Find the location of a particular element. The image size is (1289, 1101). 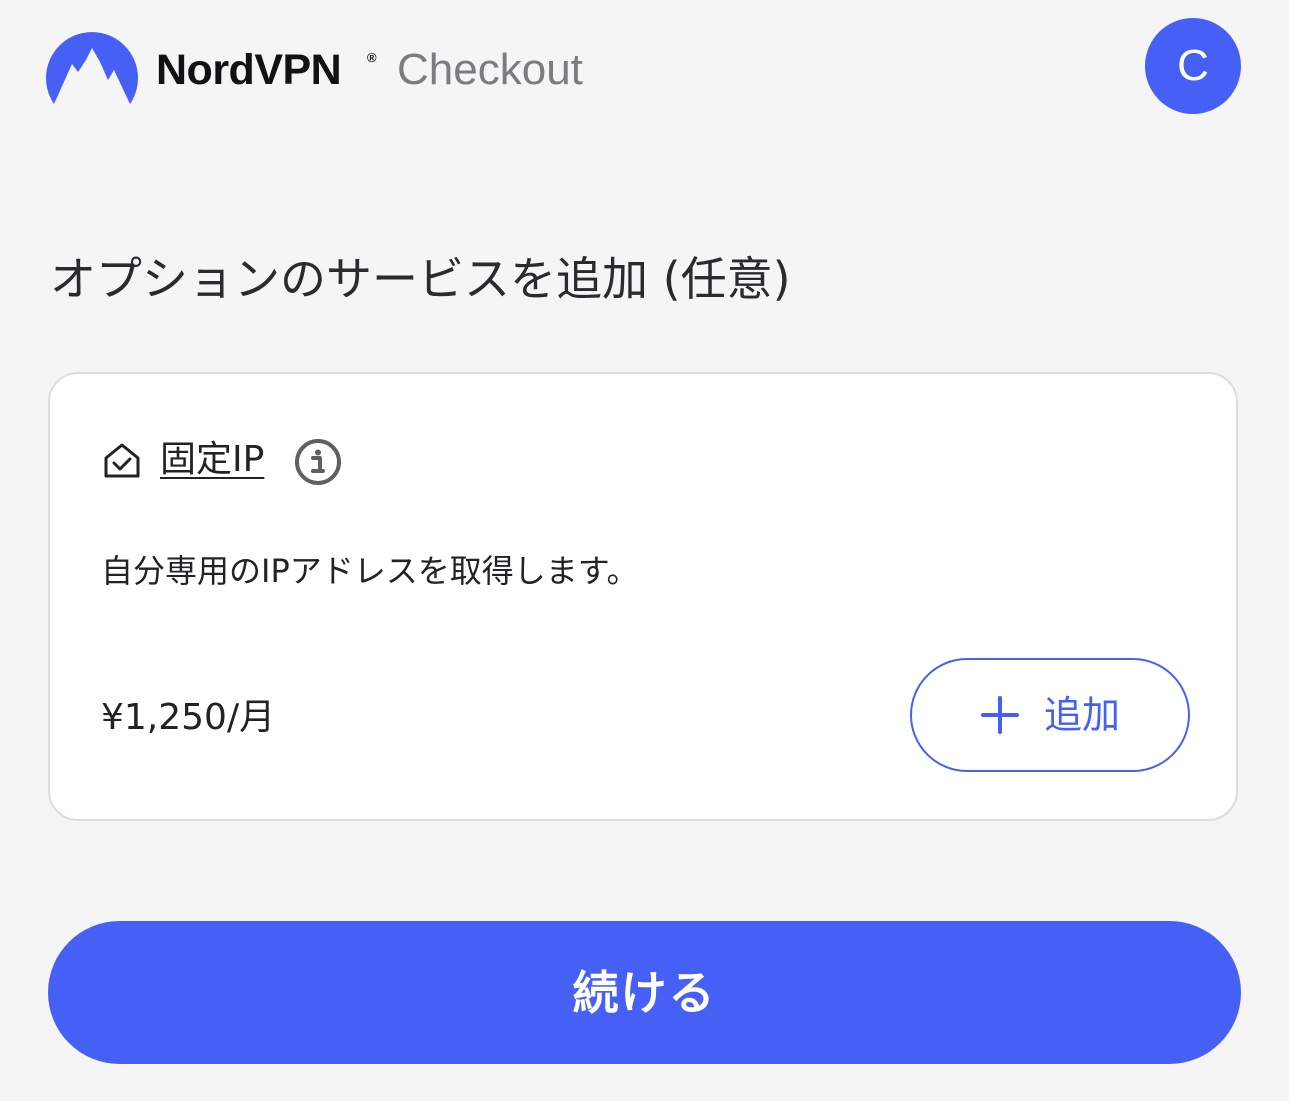

addon-name-link: 固定IP is located at coordinates (212, 460).